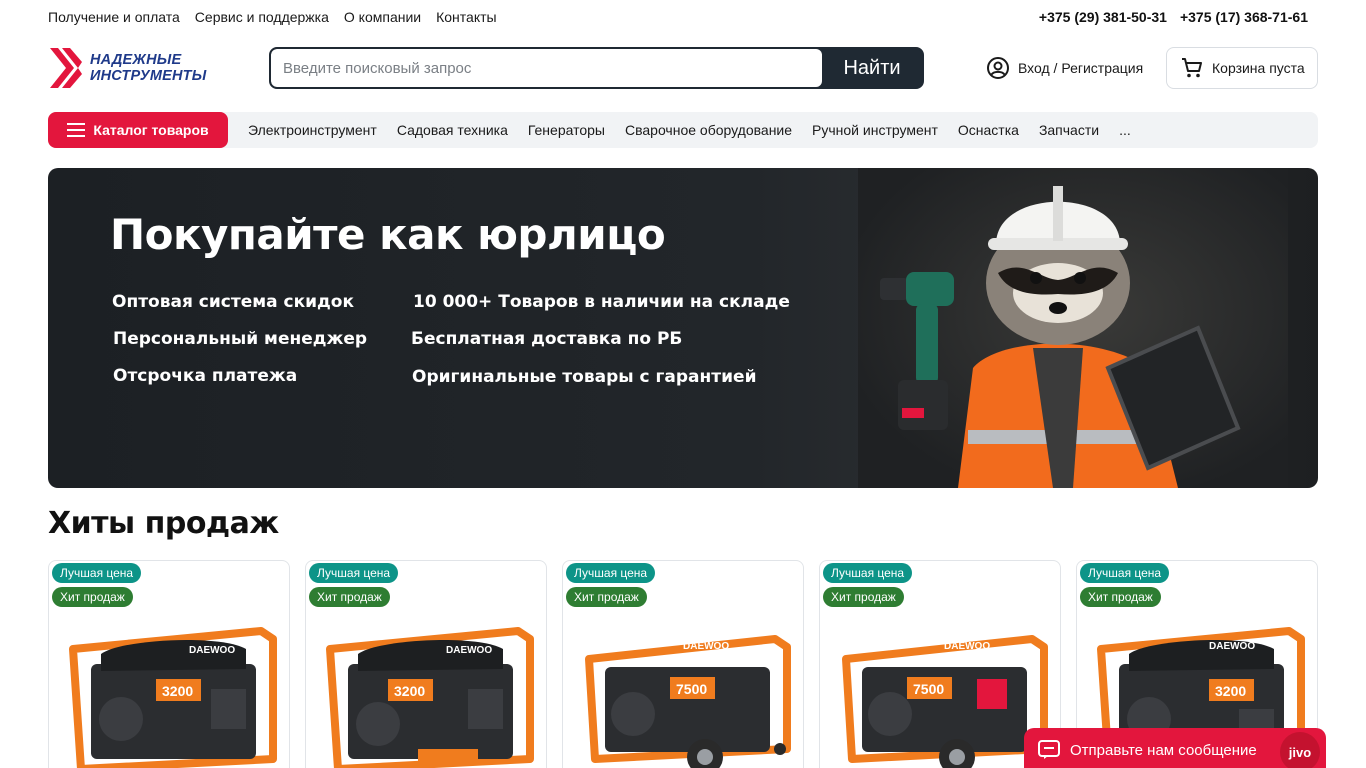  Describe the element at coordinates (547, 339) in the screenshot. I see `banner-feature: Бесплатная доставка по РБ` at that location.